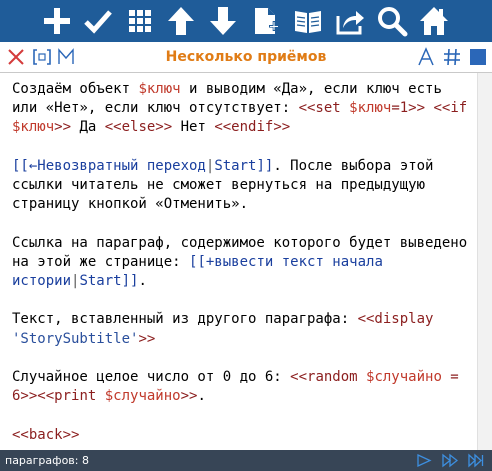  I want to click on status-bar: параграфов: 8, so click(246, 460).